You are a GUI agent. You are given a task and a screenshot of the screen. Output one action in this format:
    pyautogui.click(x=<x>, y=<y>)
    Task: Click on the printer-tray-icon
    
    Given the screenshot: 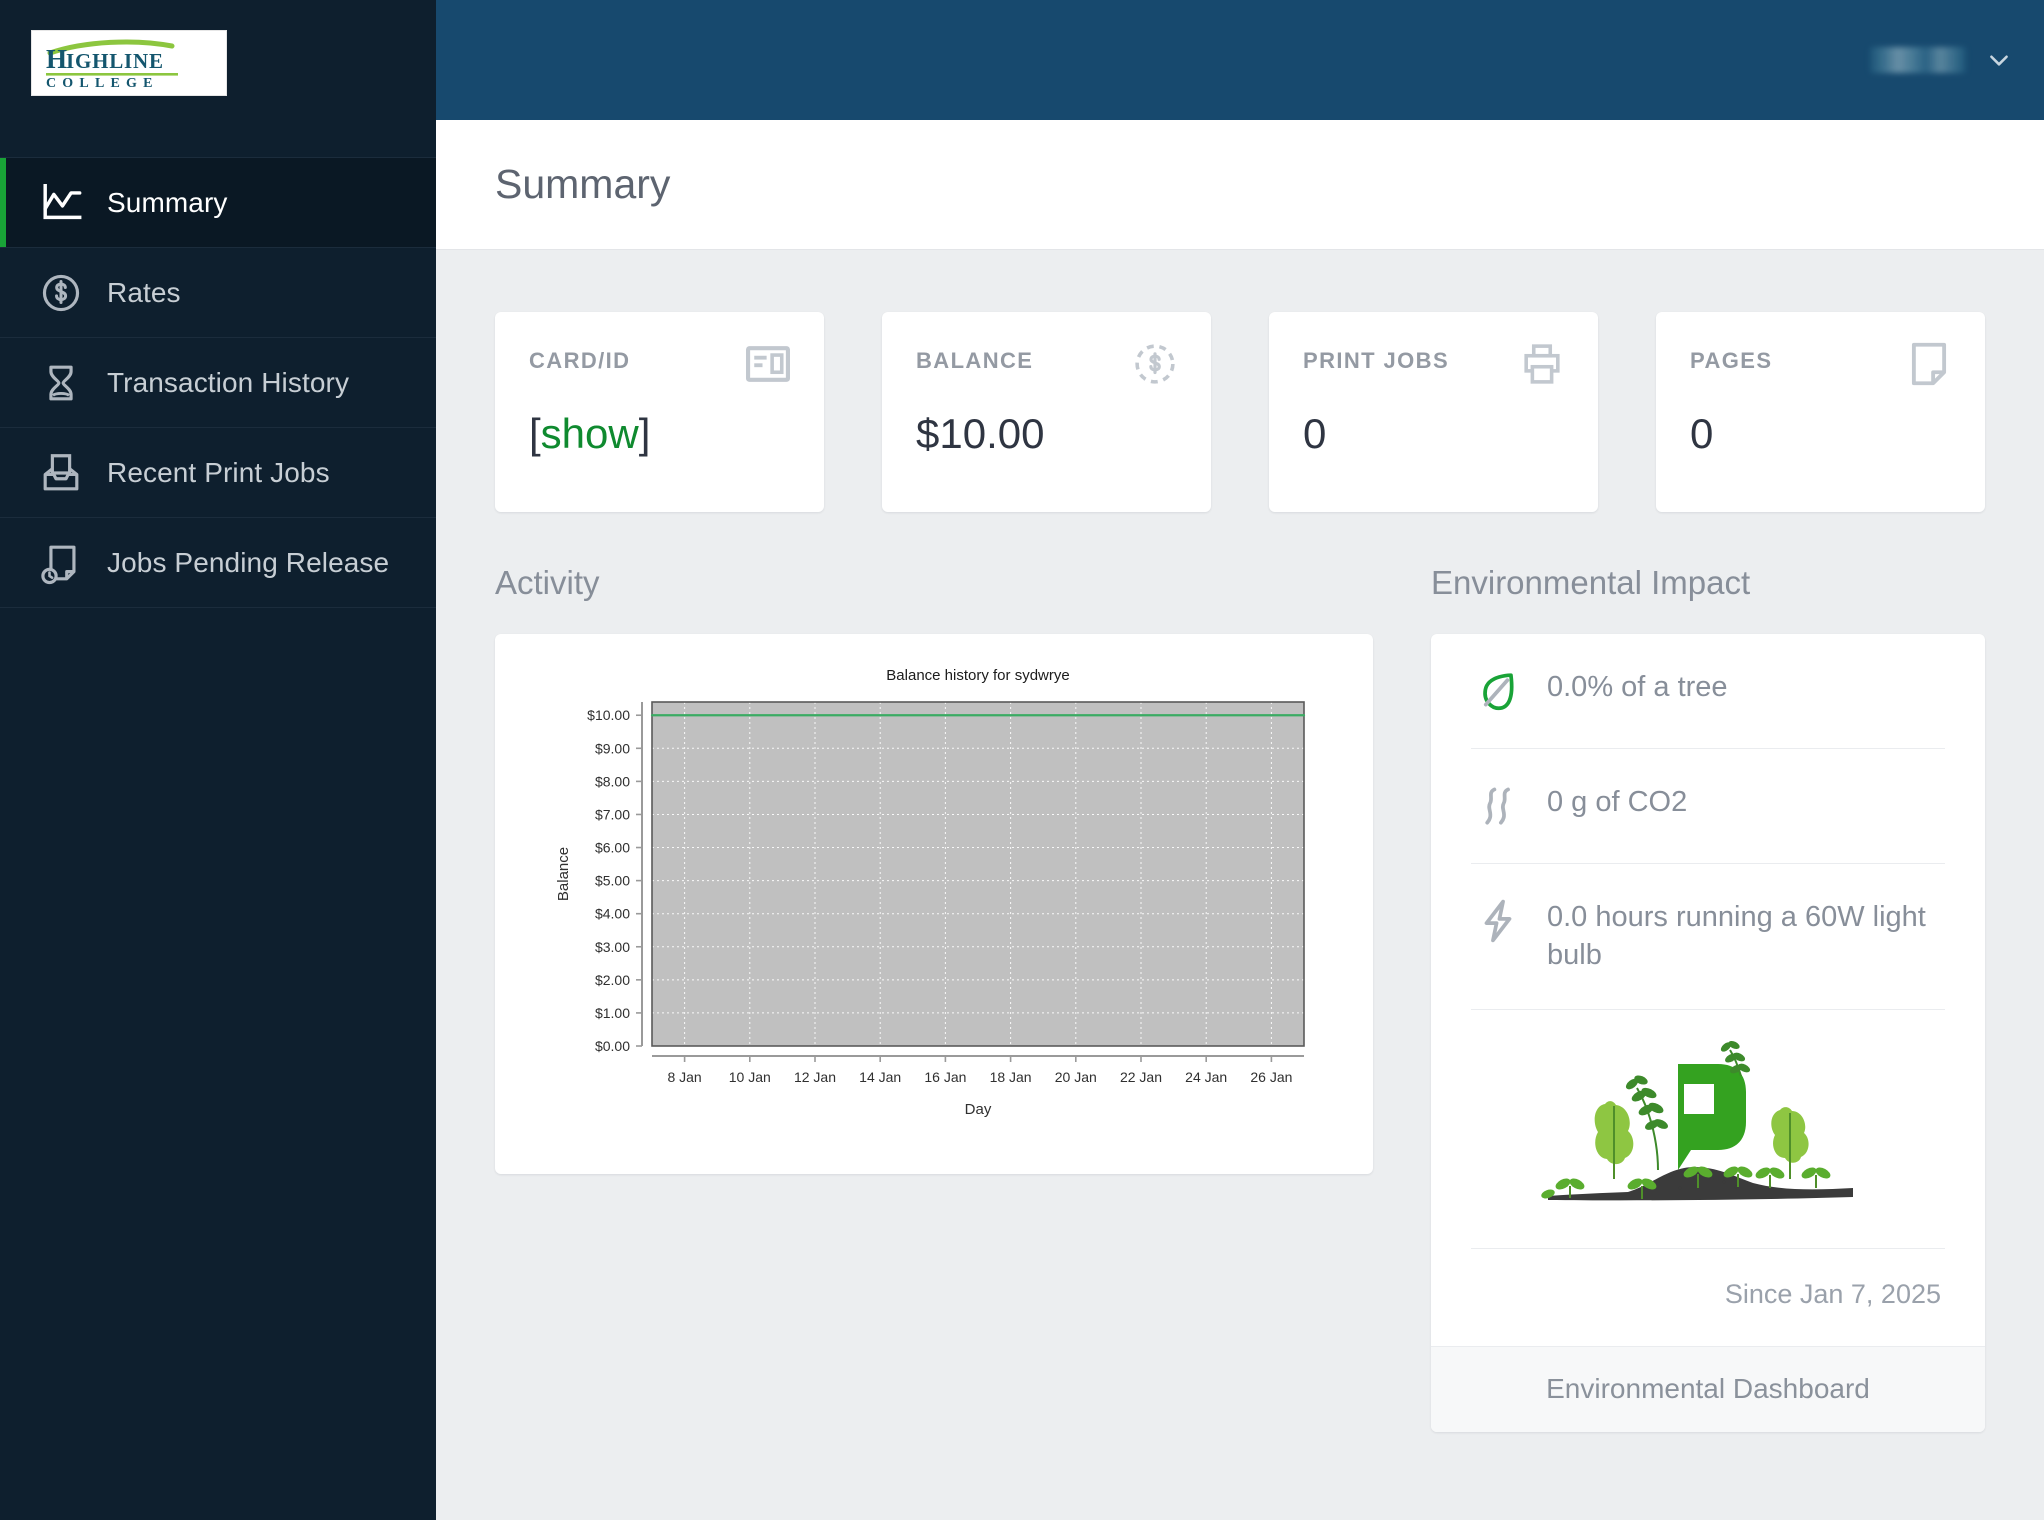 What is the action you would take?
    pyautogui.click(x=61, y=471)
    